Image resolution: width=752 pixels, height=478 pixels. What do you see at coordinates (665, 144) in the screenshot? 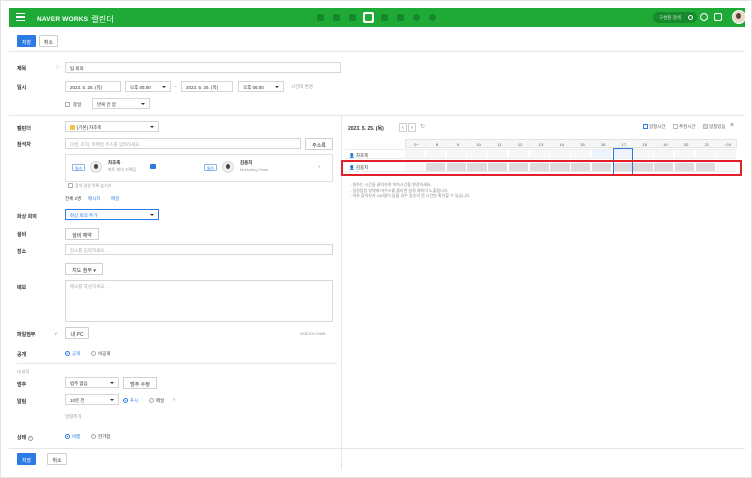
I see `hour-label: 19` at bounding box center [665, 144].